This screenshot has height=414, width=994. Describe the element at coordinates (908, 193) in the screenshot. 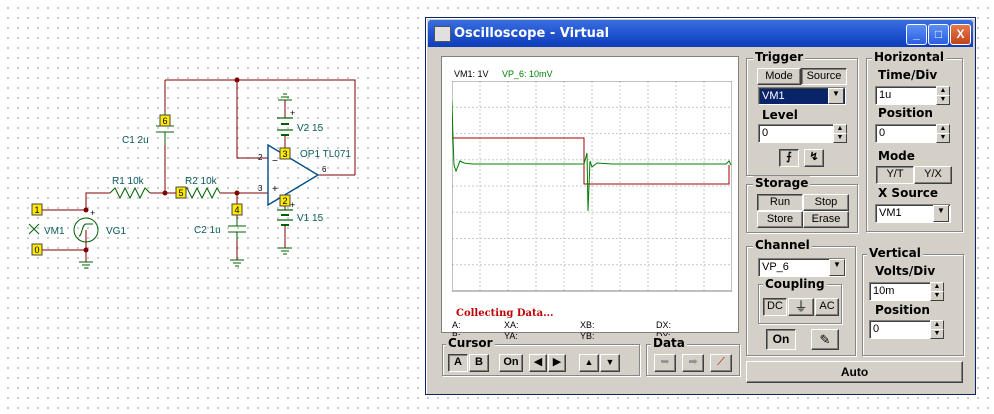

I see `x-source-label: X Source` at that location.